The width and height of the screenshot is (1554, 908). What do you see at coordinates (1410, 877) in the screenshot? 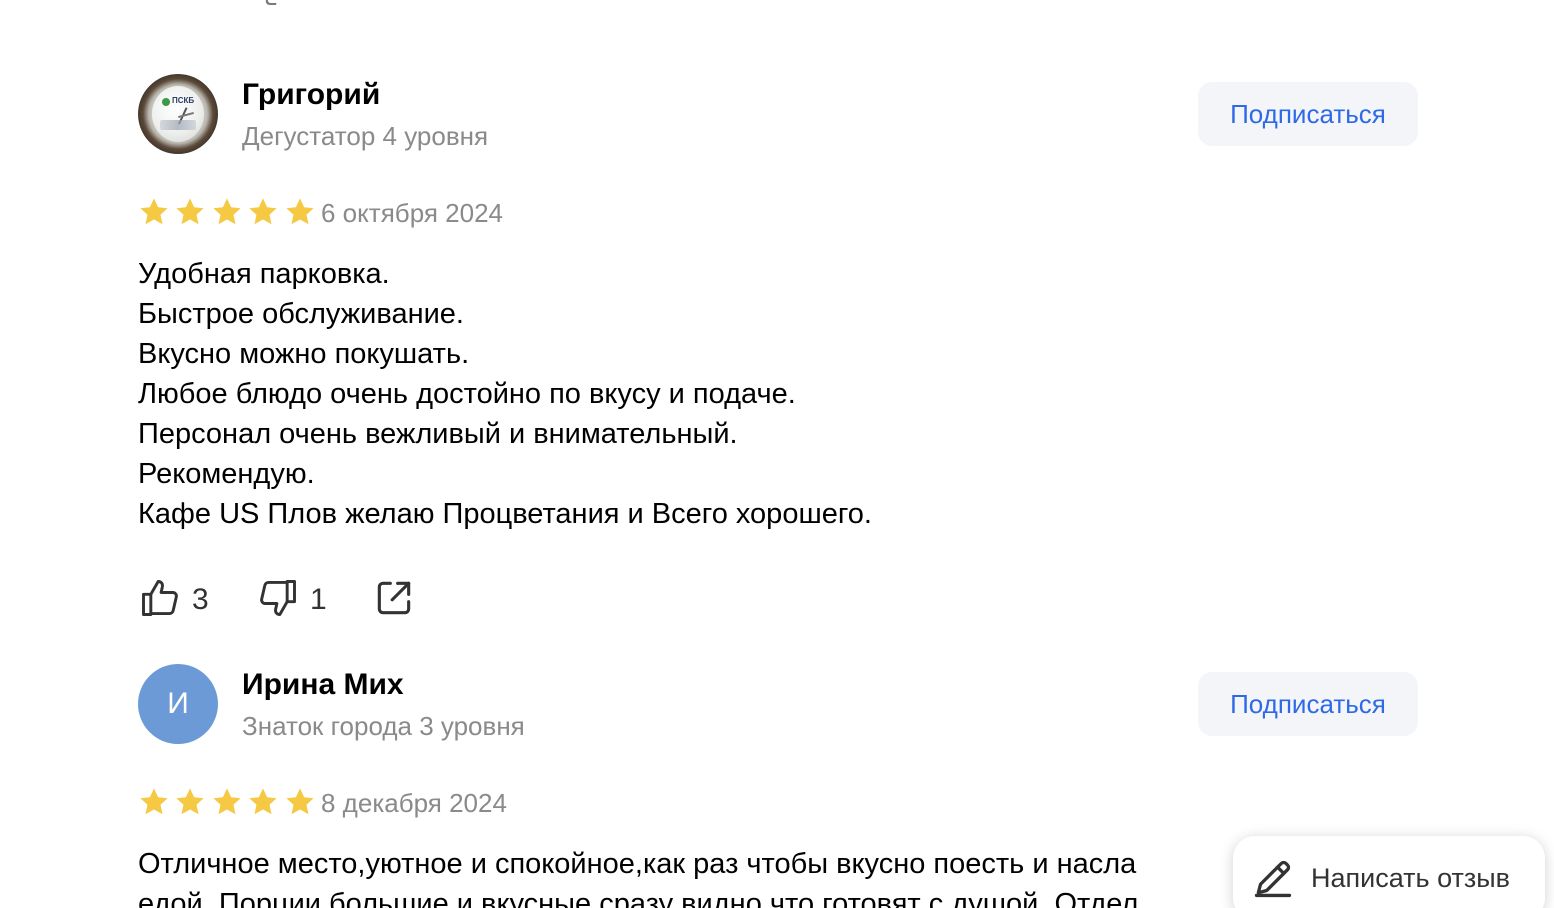
I see `write-review-label: Написать отзыв` at bounding box center [1410, 877].